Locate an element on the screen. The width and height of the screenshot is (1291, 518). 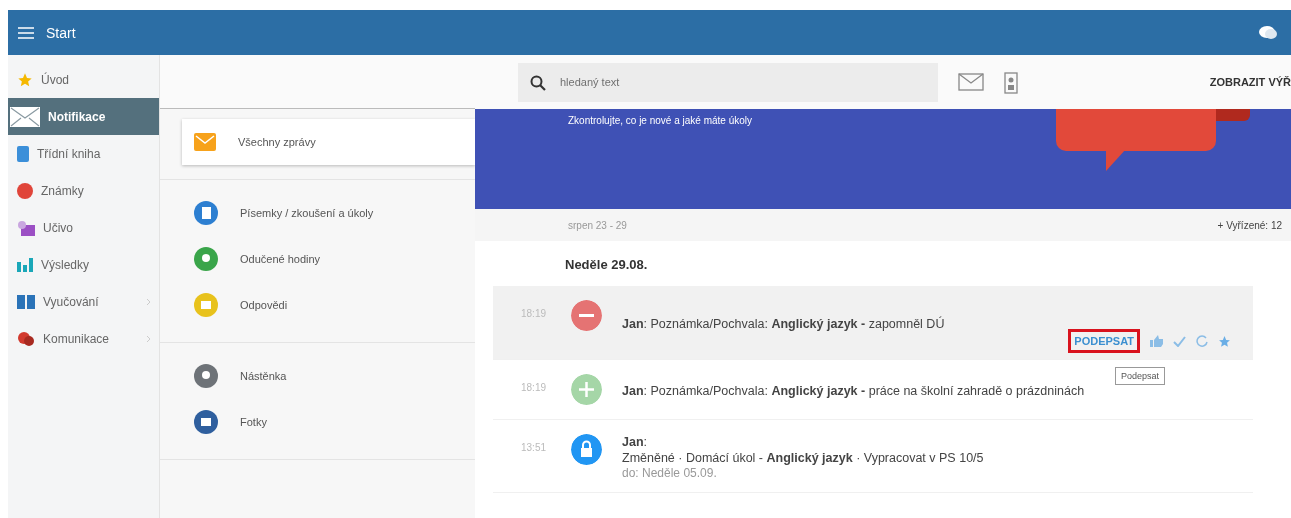
message-text: Jan: is located at coordinates (635, 442).